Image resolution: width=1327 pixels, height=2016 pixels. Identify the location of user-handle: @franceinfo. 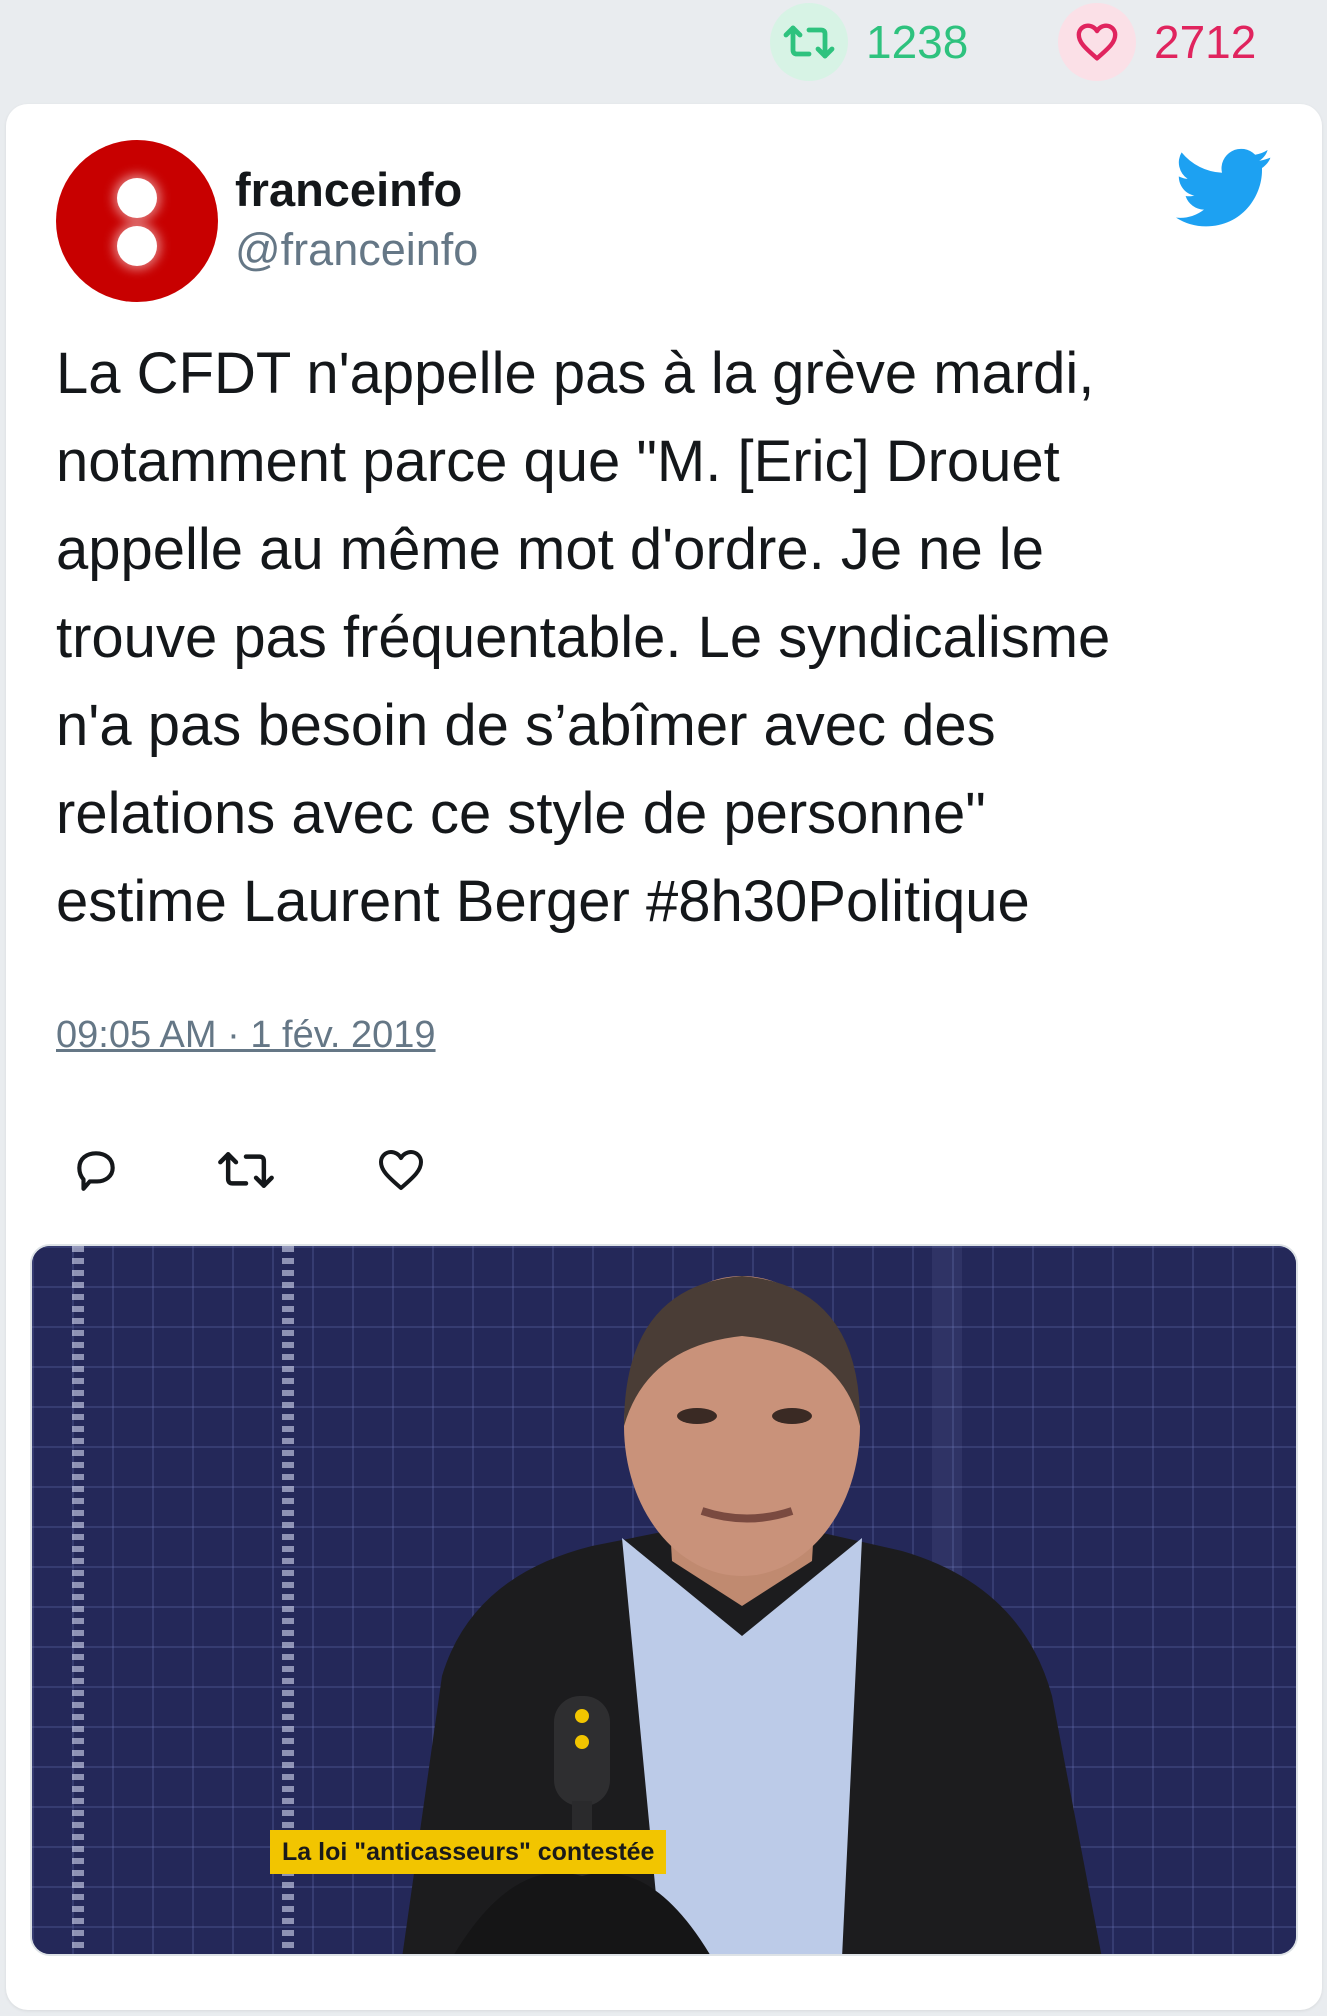
(356, 250).